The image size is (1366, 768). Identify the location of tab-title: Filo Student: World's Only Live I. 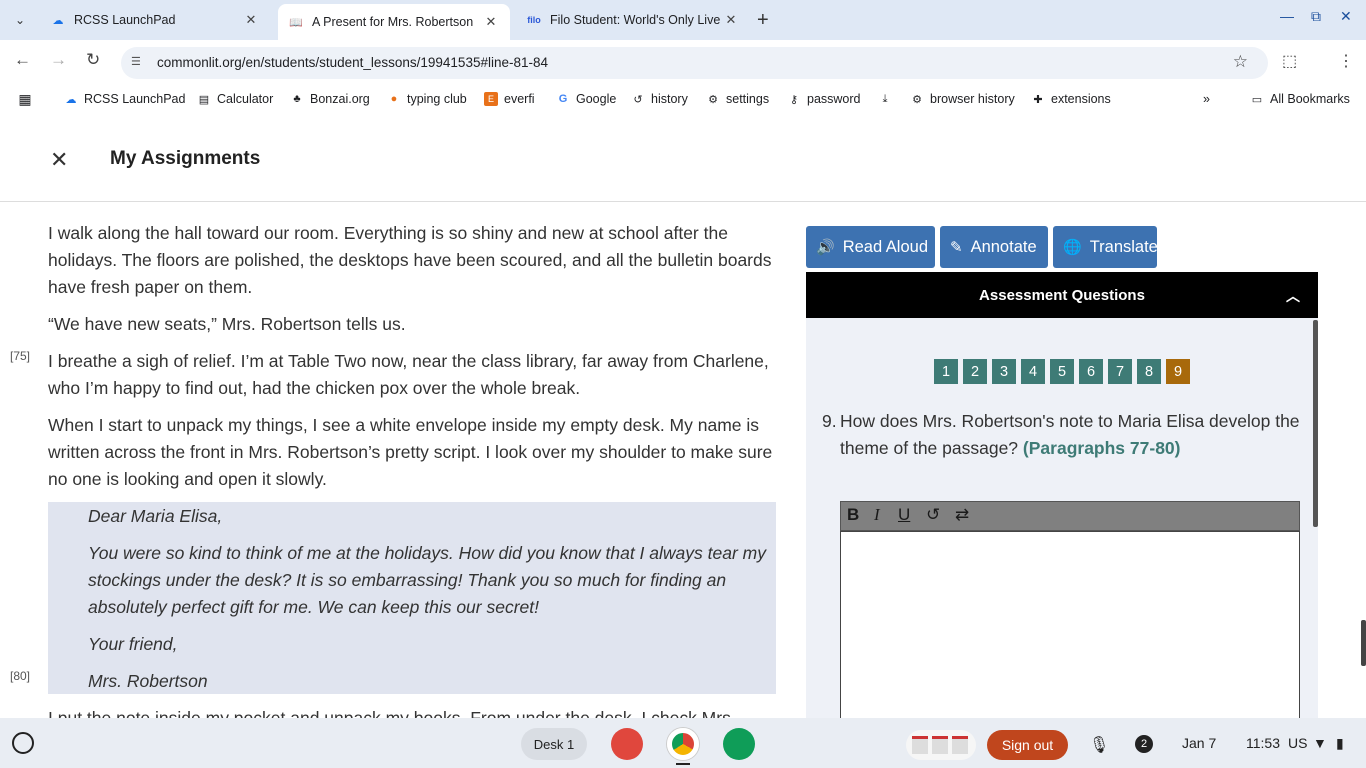
(636, 20).